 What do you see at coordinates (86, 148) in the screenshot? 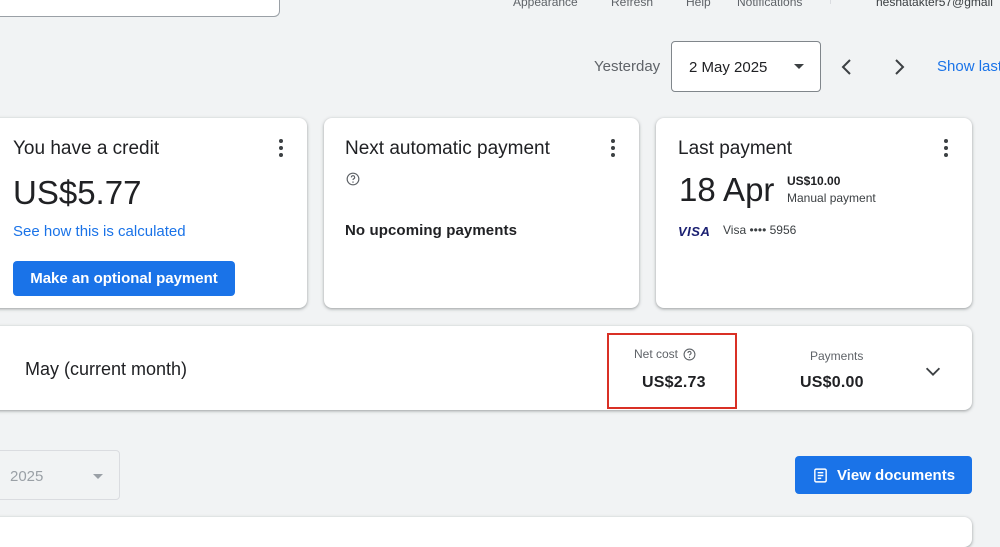
I see `credit-title: You have a credit` at bounding box center [86, 148].